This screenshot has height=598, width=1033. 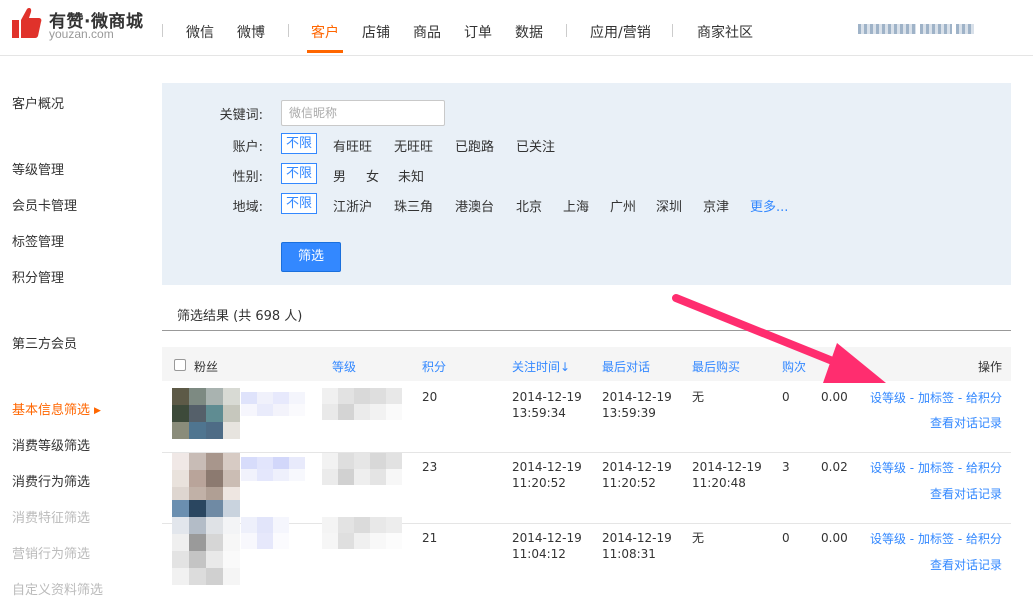 I want to click on row-points: 20, so click(x=430, y=397).